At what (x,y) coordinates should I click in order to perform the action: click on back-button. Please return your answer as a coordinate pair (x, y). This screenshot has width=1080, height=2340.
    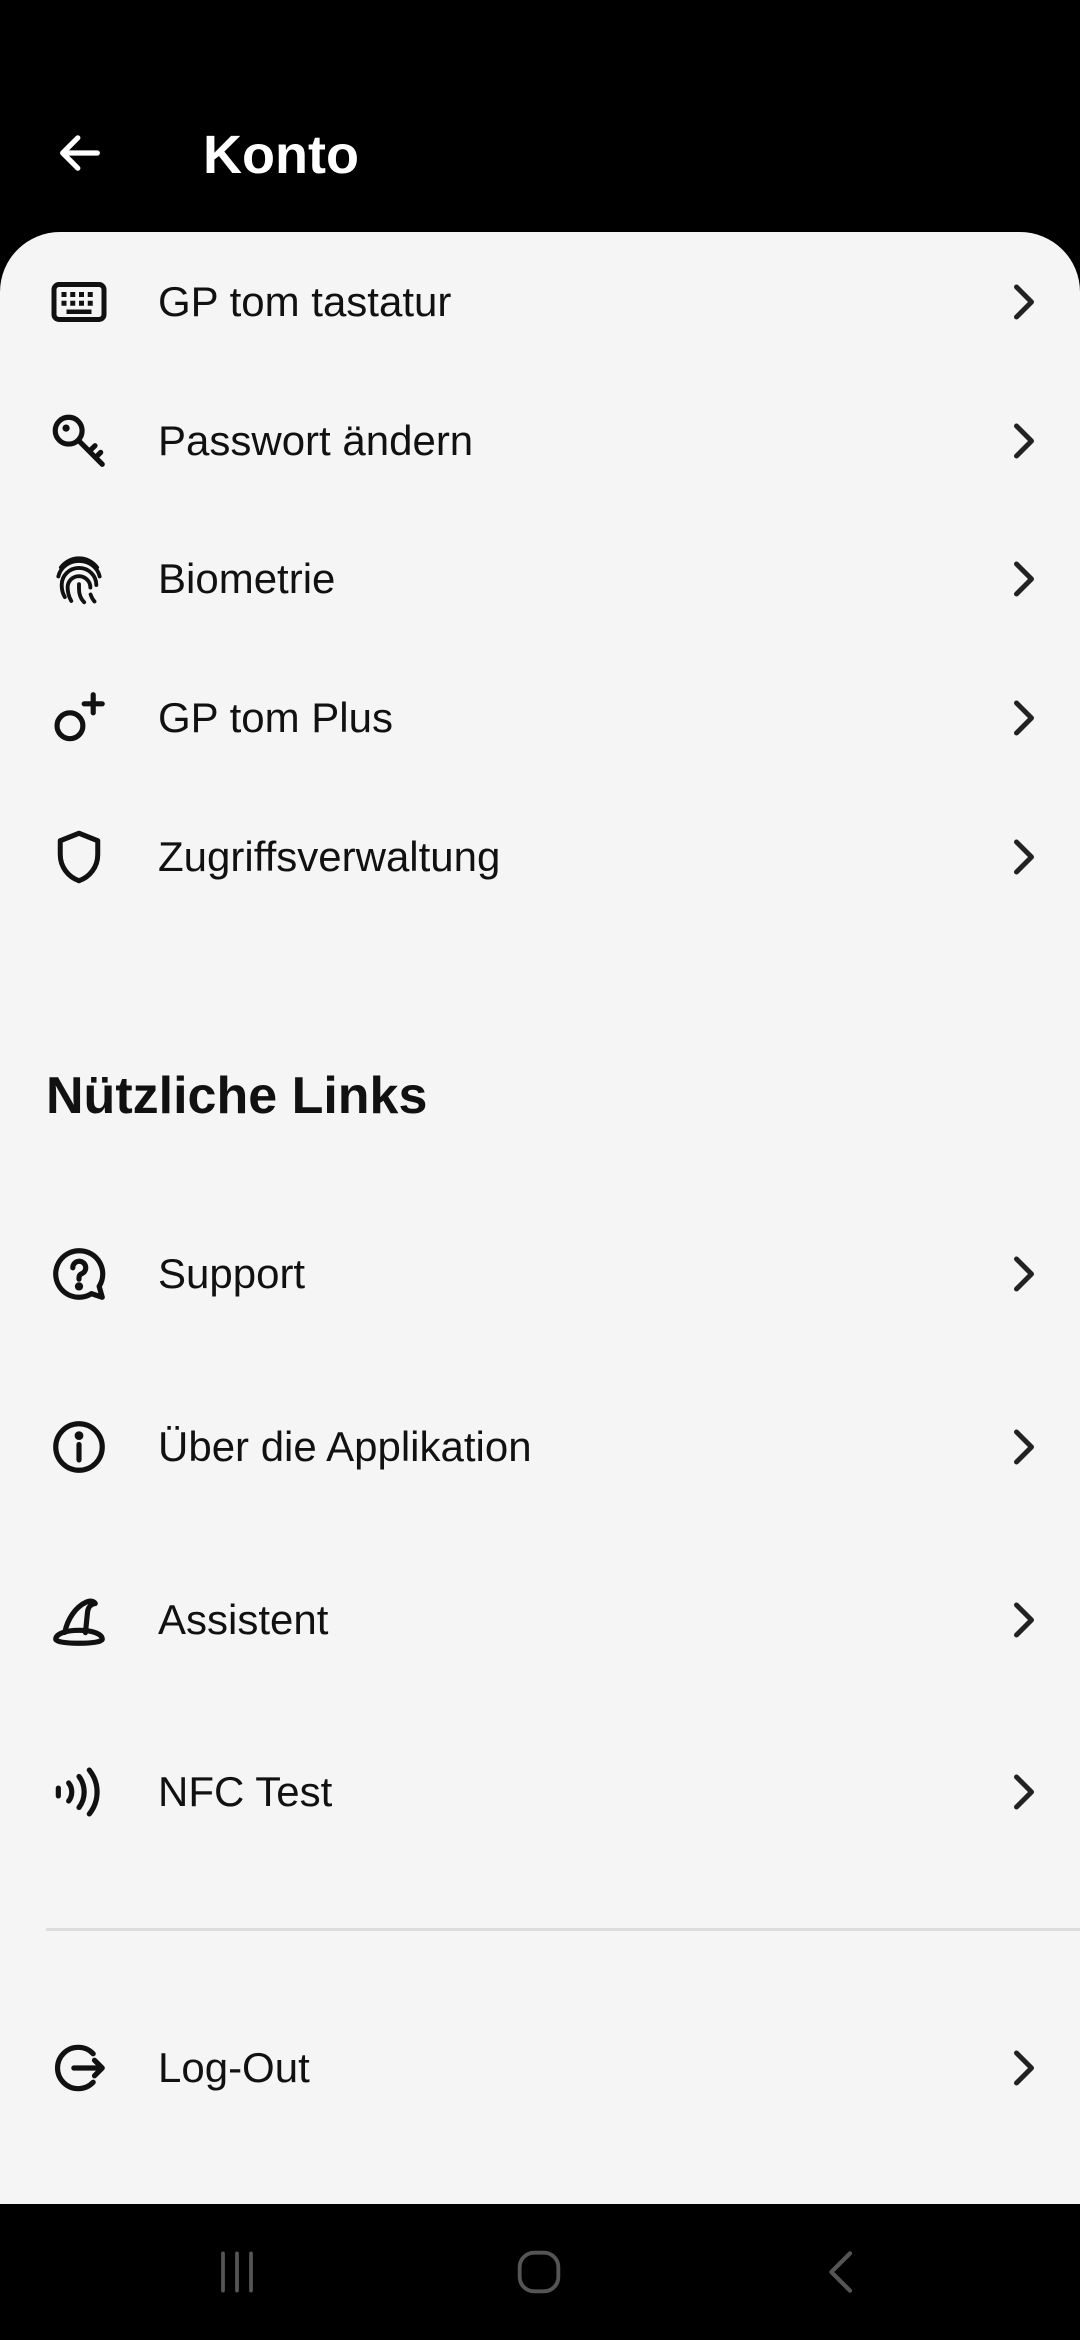
    Looking at the image, I should click on (80, 153).